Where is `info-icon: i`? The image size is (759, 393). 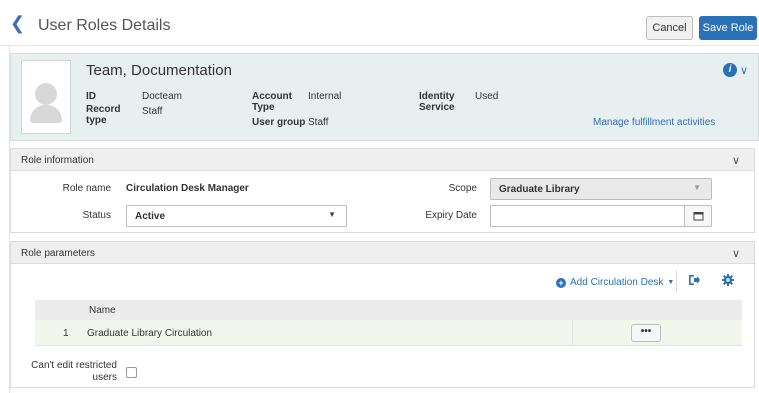 info-icon: i is located at coordinates (730, 70).